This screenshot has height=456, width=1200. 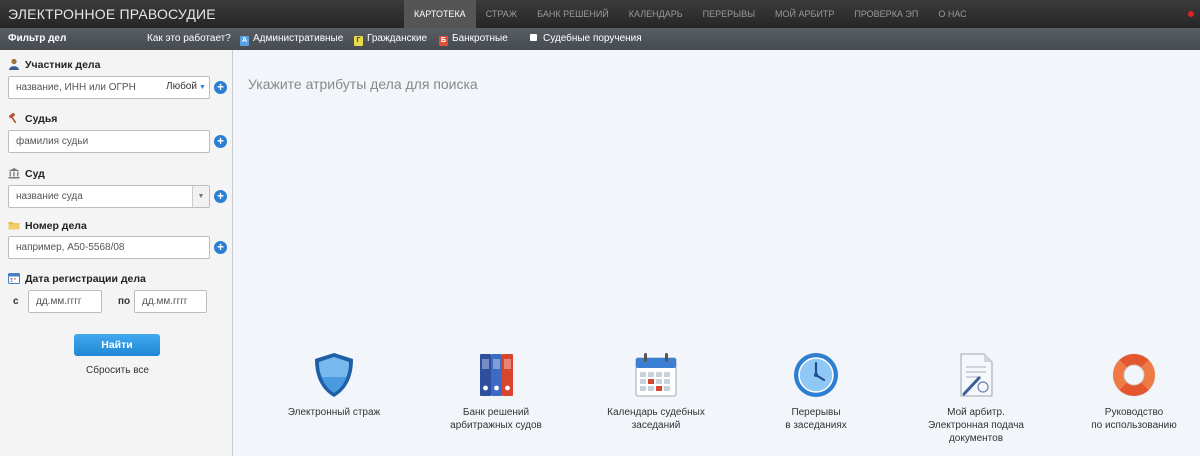 What do you see at coordinates (189, 38) in the screenshot?
I see `how-it-works-link: Как это работает?` at bounding box center [189, 38].